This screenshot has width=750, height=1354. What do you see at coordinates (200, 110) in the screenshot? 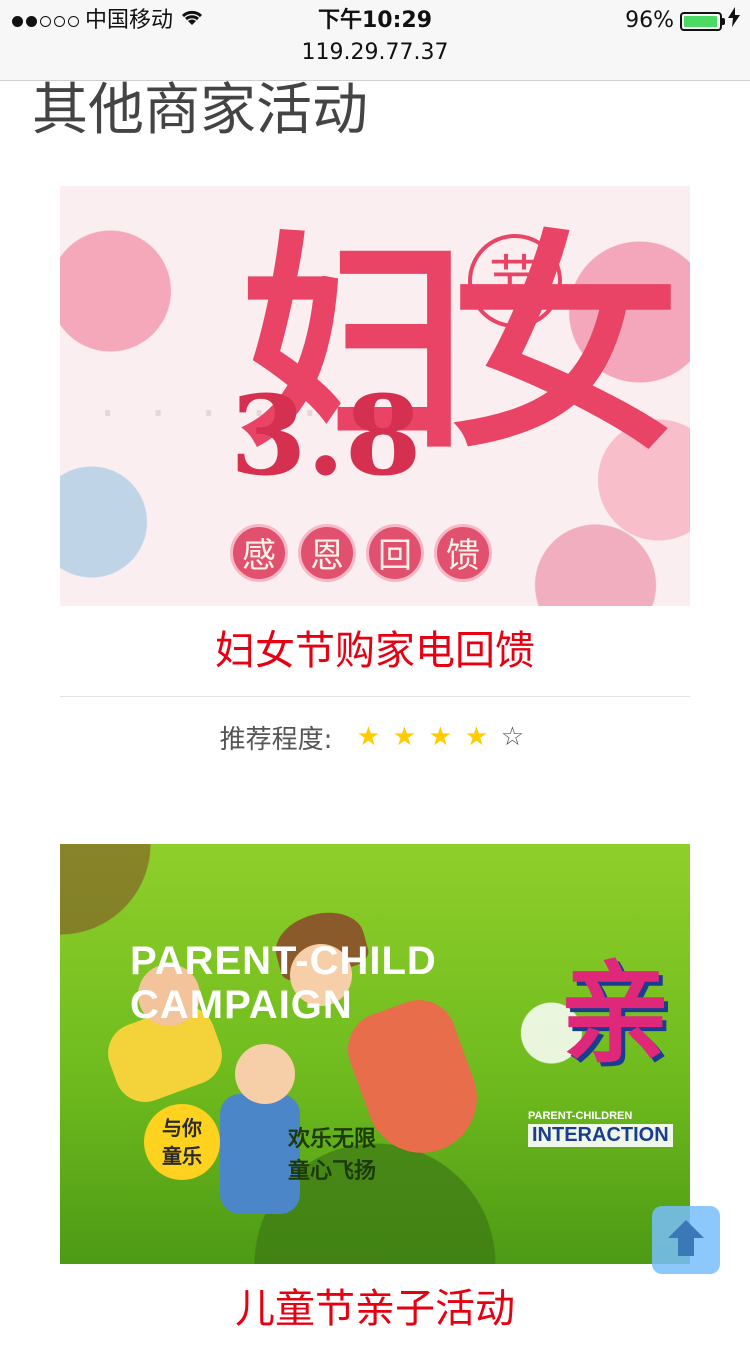
I see `page-title: 其他商家活动` at bounding box center [200, 110].